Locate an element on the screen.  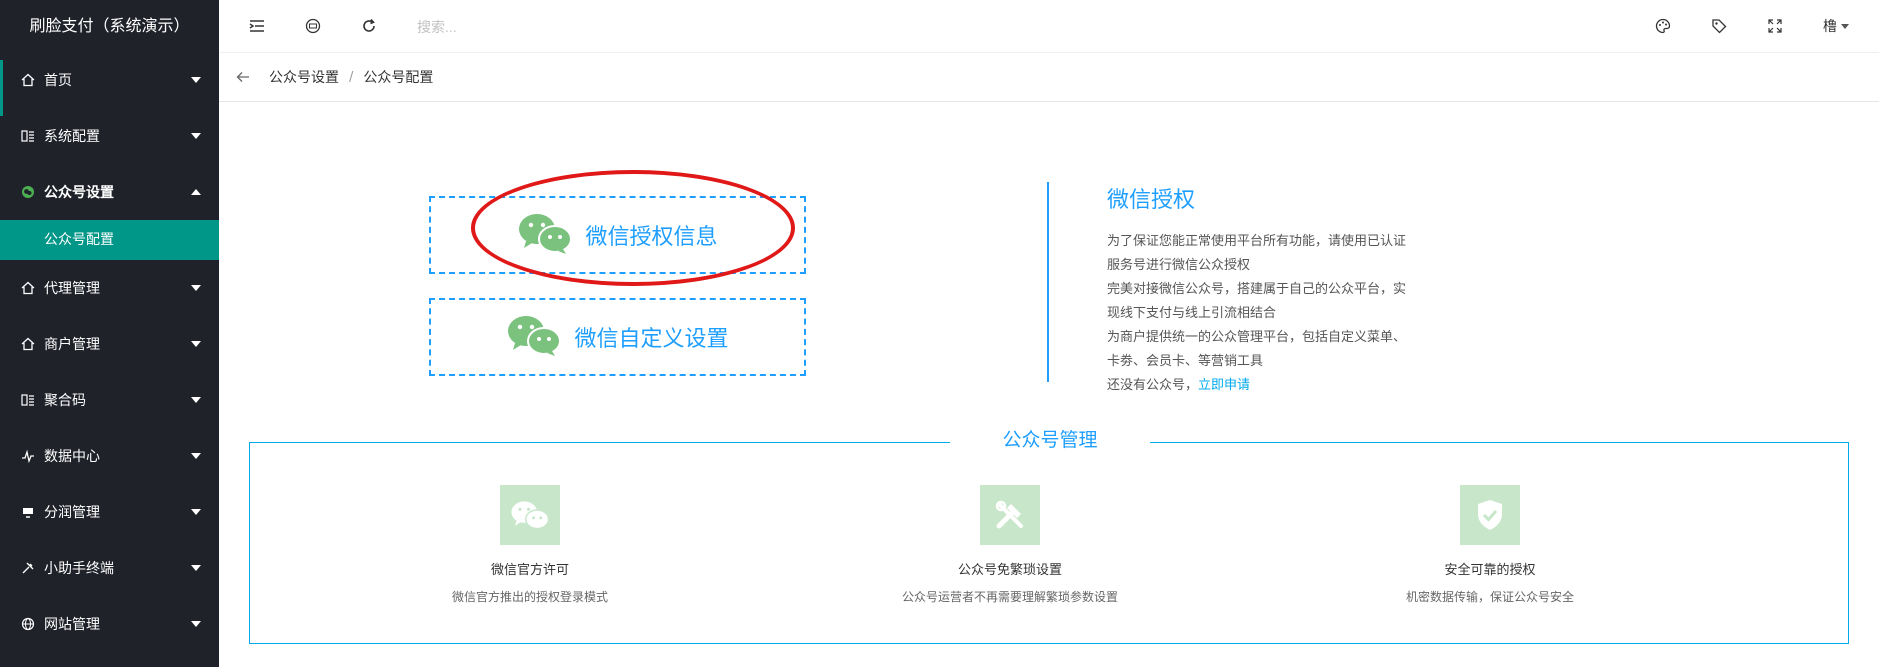
sidebar-item-home: 首页 is located at coordinates (109, 84).